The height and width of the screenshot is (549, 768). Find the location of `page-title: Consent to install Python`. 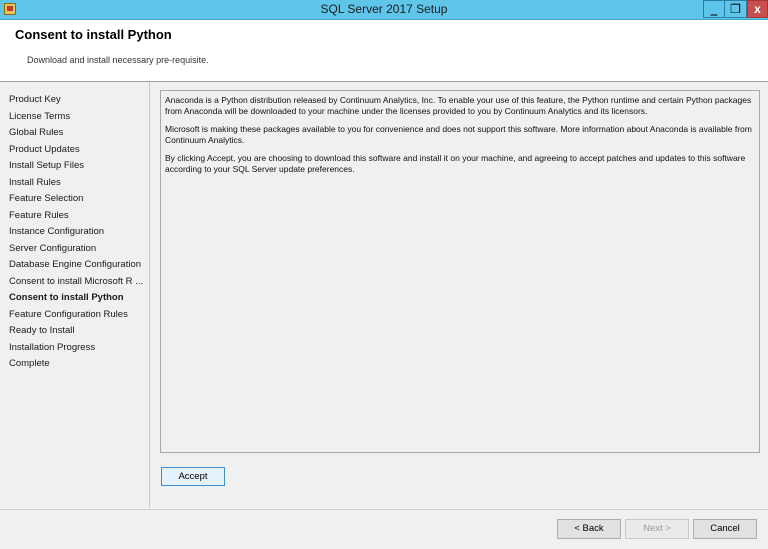

page-title: Consent to install Python is located at coordinates (93, 34).